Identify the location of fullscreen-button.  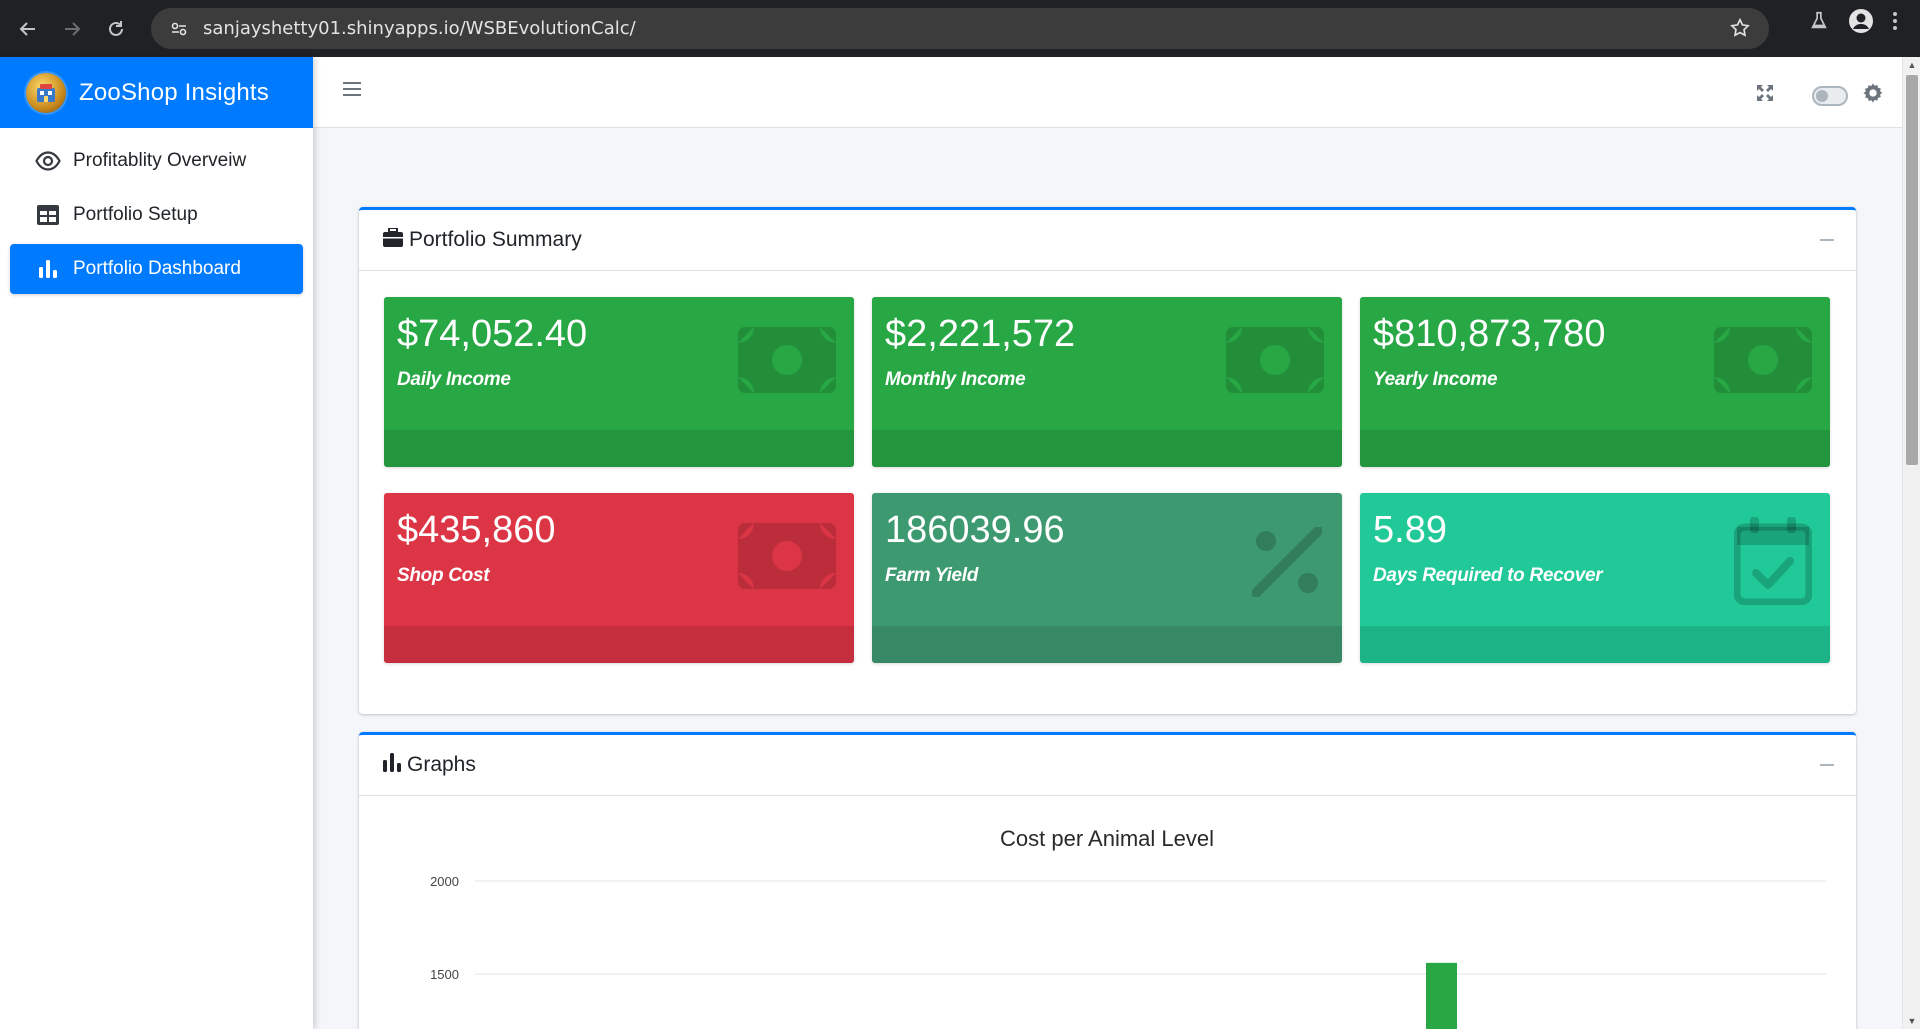
(1765, 95).